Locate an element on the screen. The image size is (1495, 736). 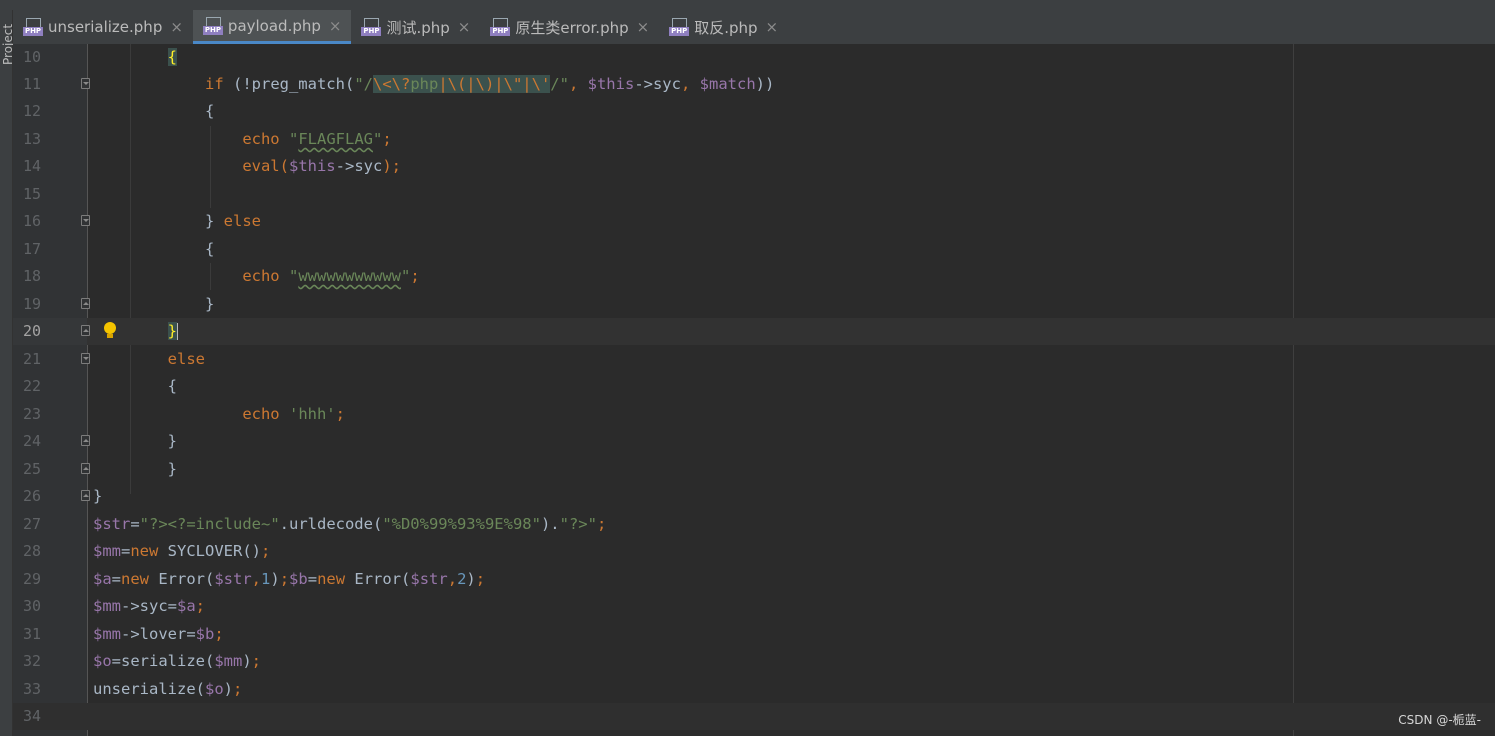
line-number: 20 is located at coordinates (32, 331).